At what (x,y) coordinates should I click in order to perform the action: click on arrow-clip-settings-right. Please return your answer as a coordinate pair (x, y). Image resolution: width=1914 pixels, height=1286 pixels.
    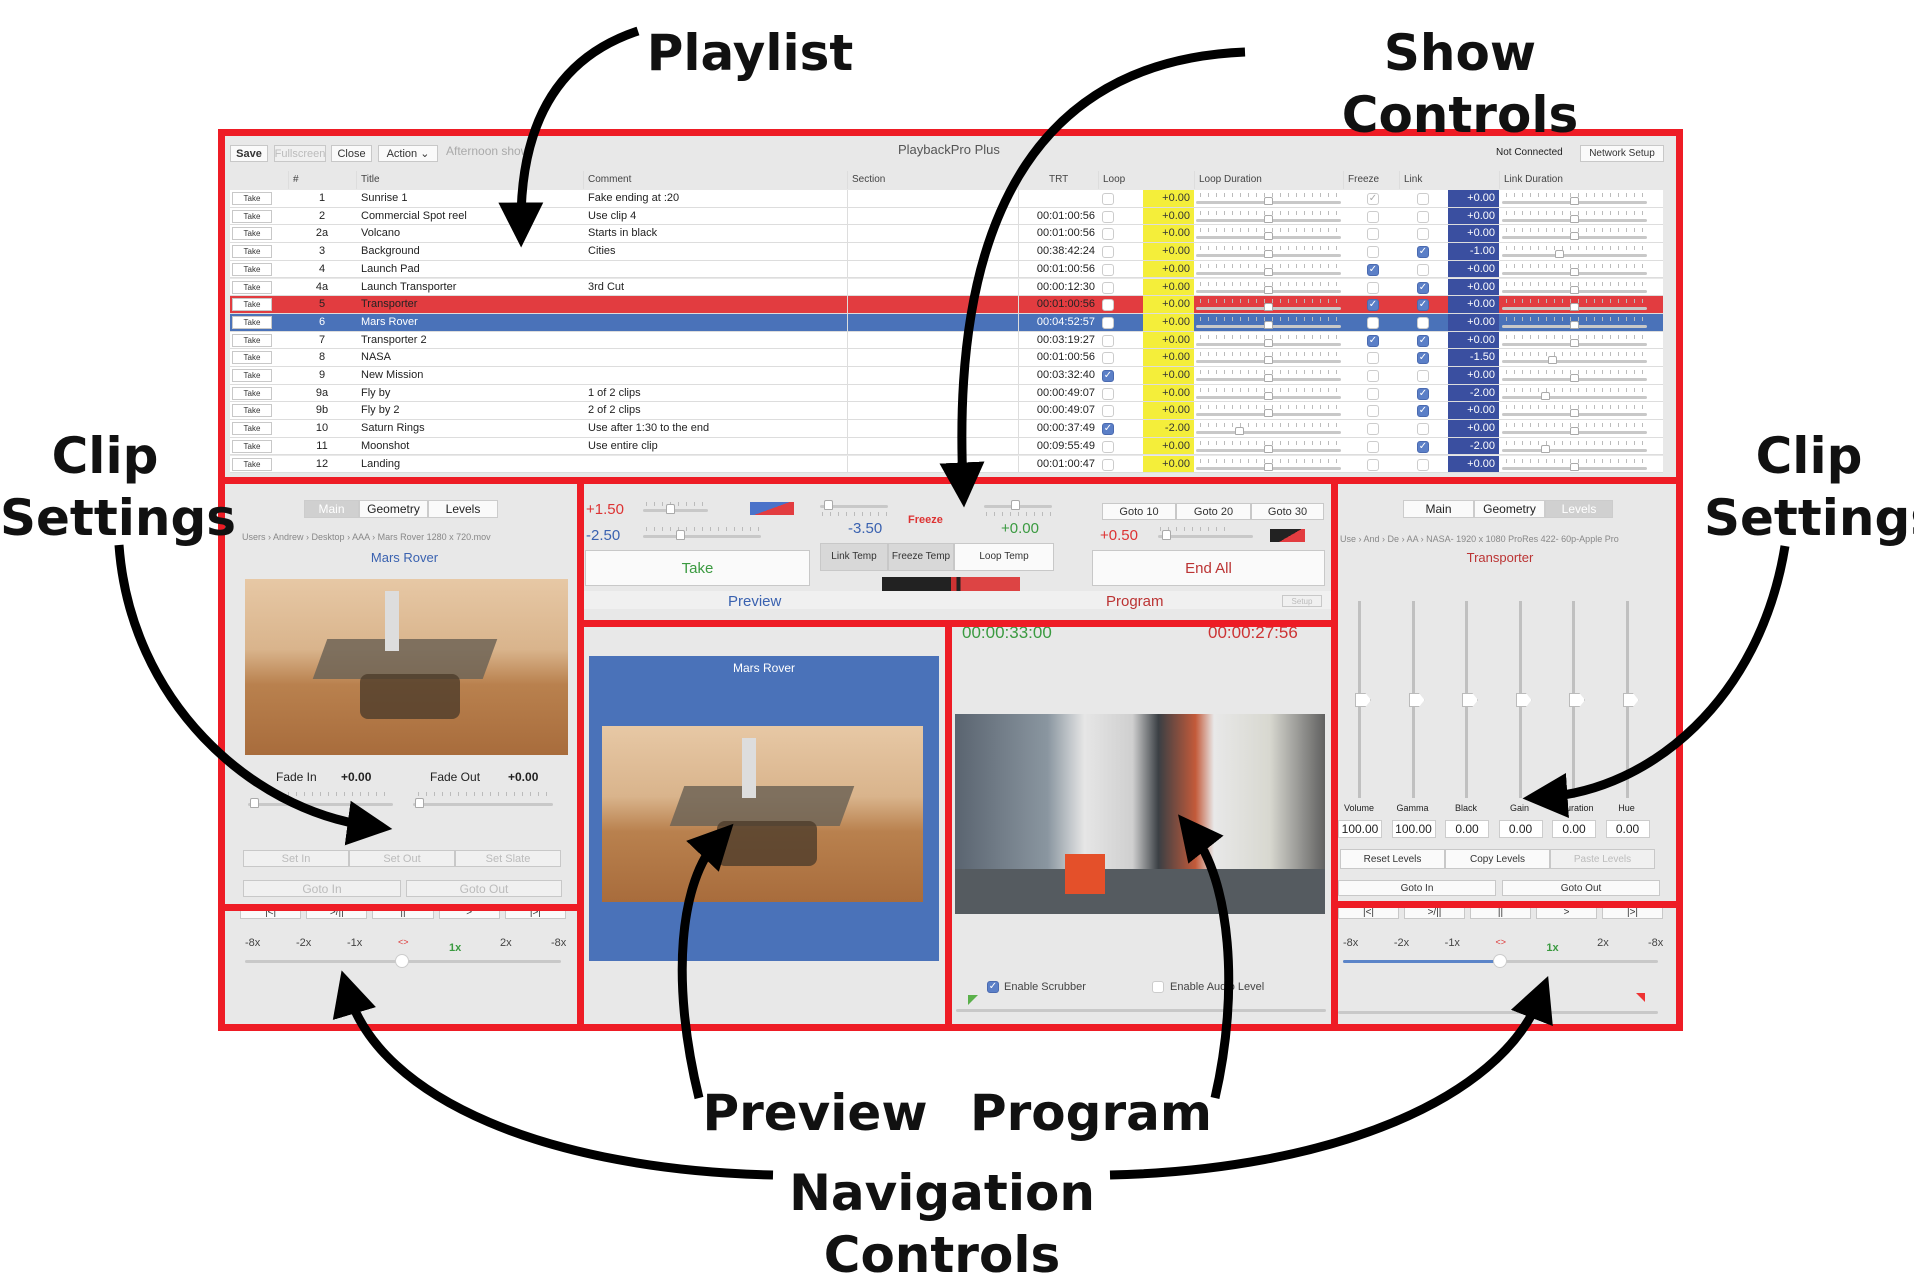
    Looking at the image, I should click on (1656, 681).